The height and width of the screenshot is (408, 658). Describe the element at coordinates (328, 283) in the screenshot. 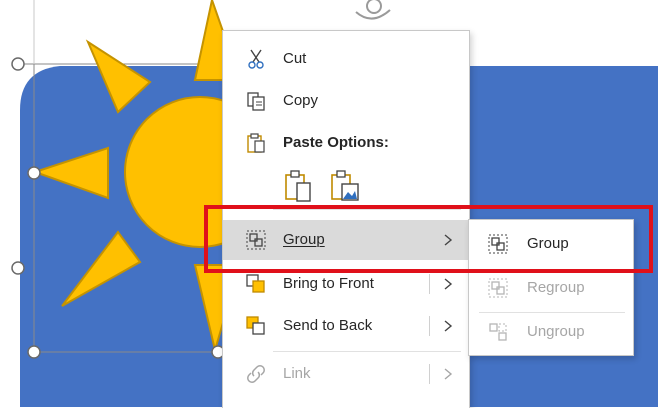

I see `menu-item-label: Bring to Front` at that location.